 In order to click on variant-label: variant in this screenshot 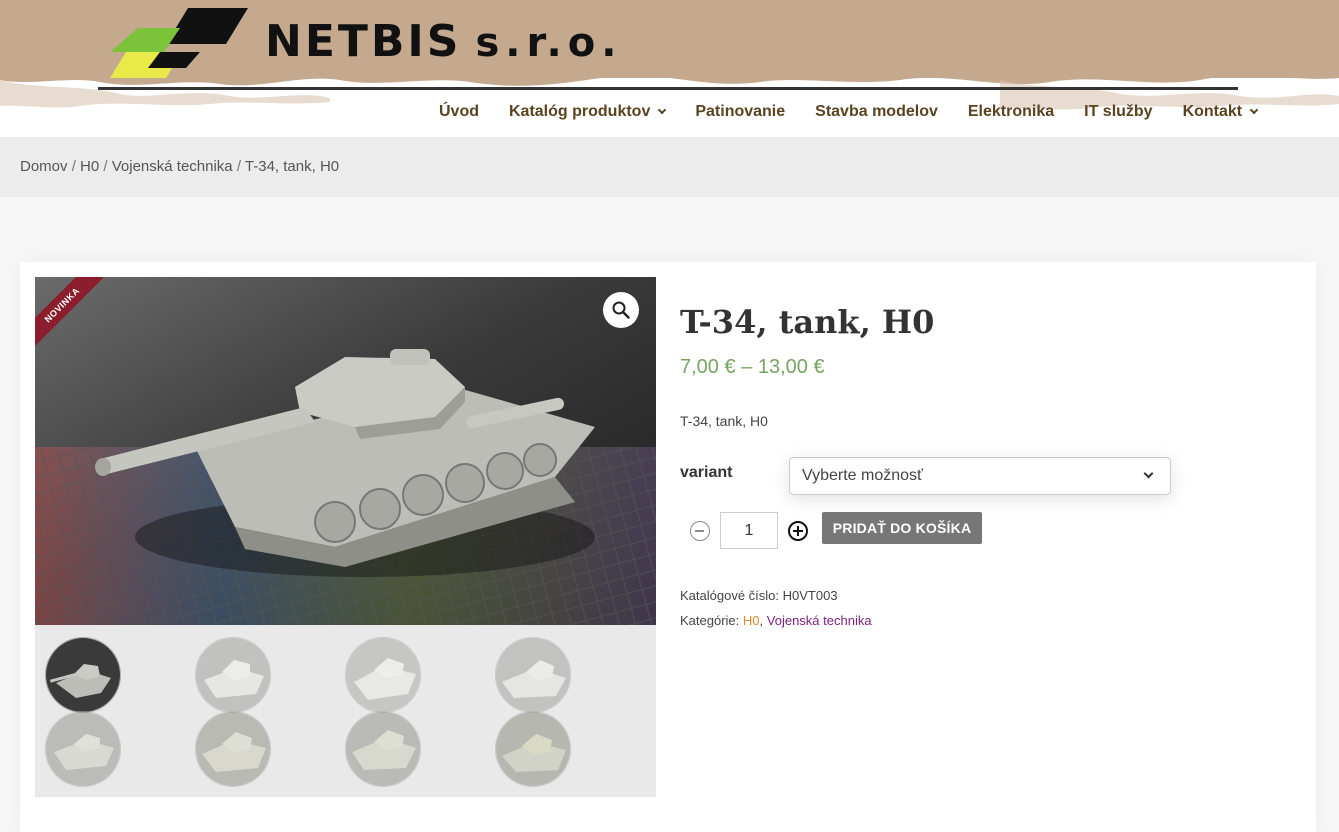, I will do `click(706, 472)`.